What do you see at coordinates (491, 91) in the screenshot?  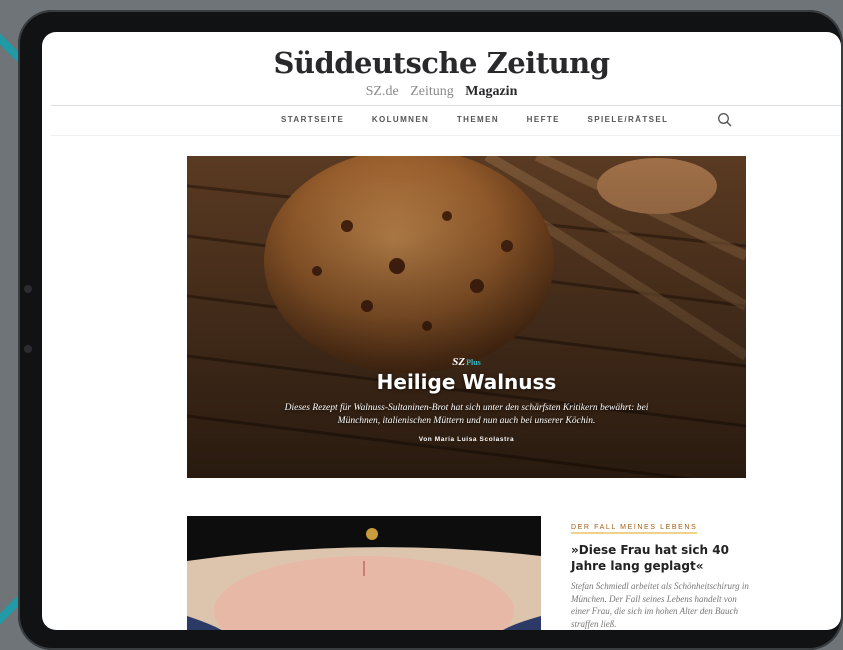 I see `section-link-magazin: Magazin` at bounding box center [491, 91].